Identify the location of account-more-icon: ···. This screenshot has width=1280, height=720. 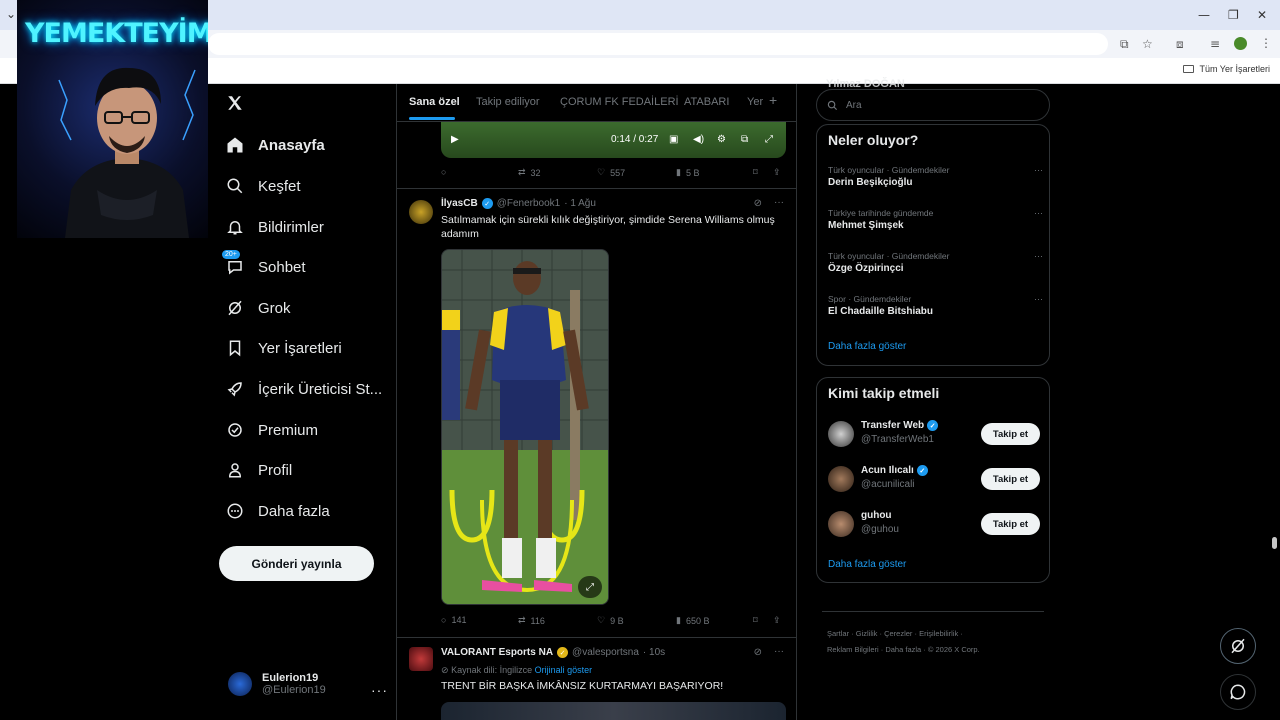
(379, 690).